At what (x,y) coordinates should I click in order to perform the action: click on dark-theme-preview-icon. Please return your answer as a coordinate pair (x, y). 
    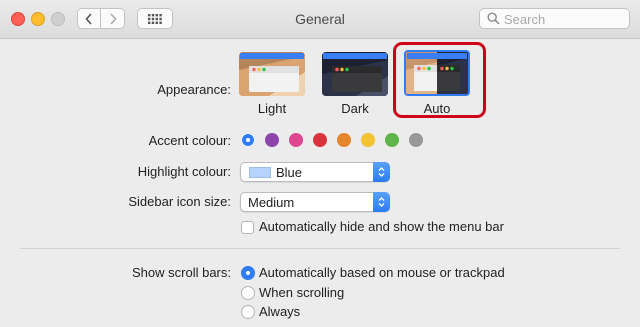
    Looking at the image, I should click on (355, 74).